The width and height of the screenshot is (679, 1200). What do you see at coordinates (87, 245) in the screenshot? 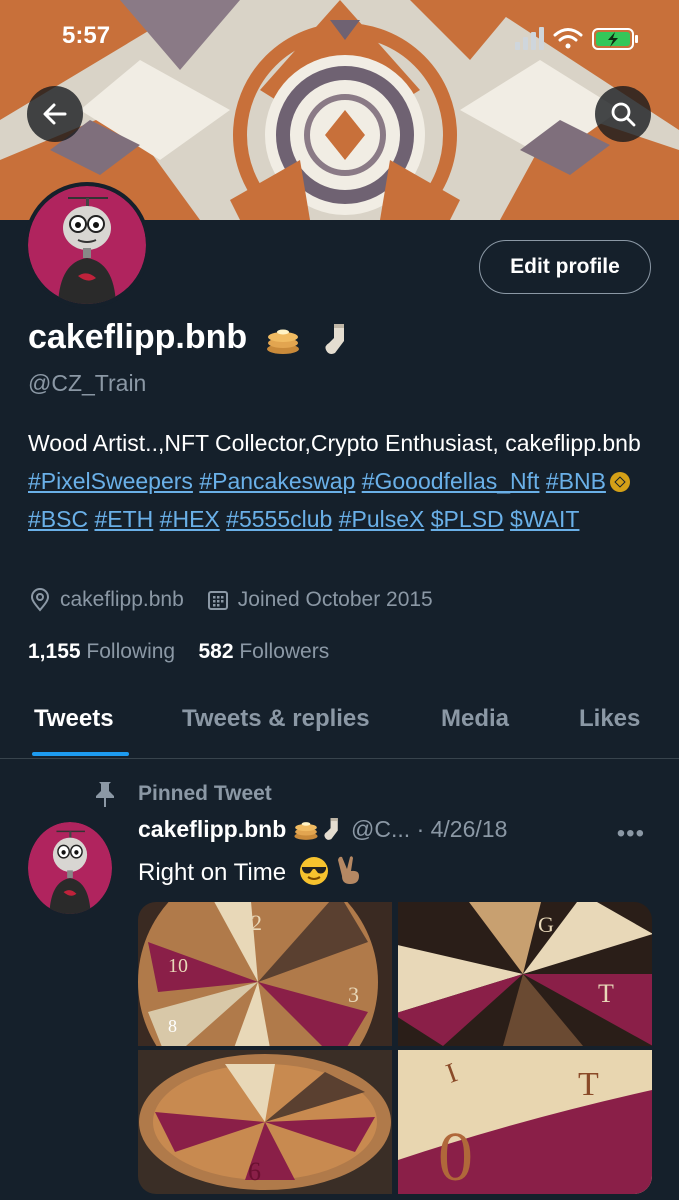
I see `profile-avatar` at bounding box center [87, 245].